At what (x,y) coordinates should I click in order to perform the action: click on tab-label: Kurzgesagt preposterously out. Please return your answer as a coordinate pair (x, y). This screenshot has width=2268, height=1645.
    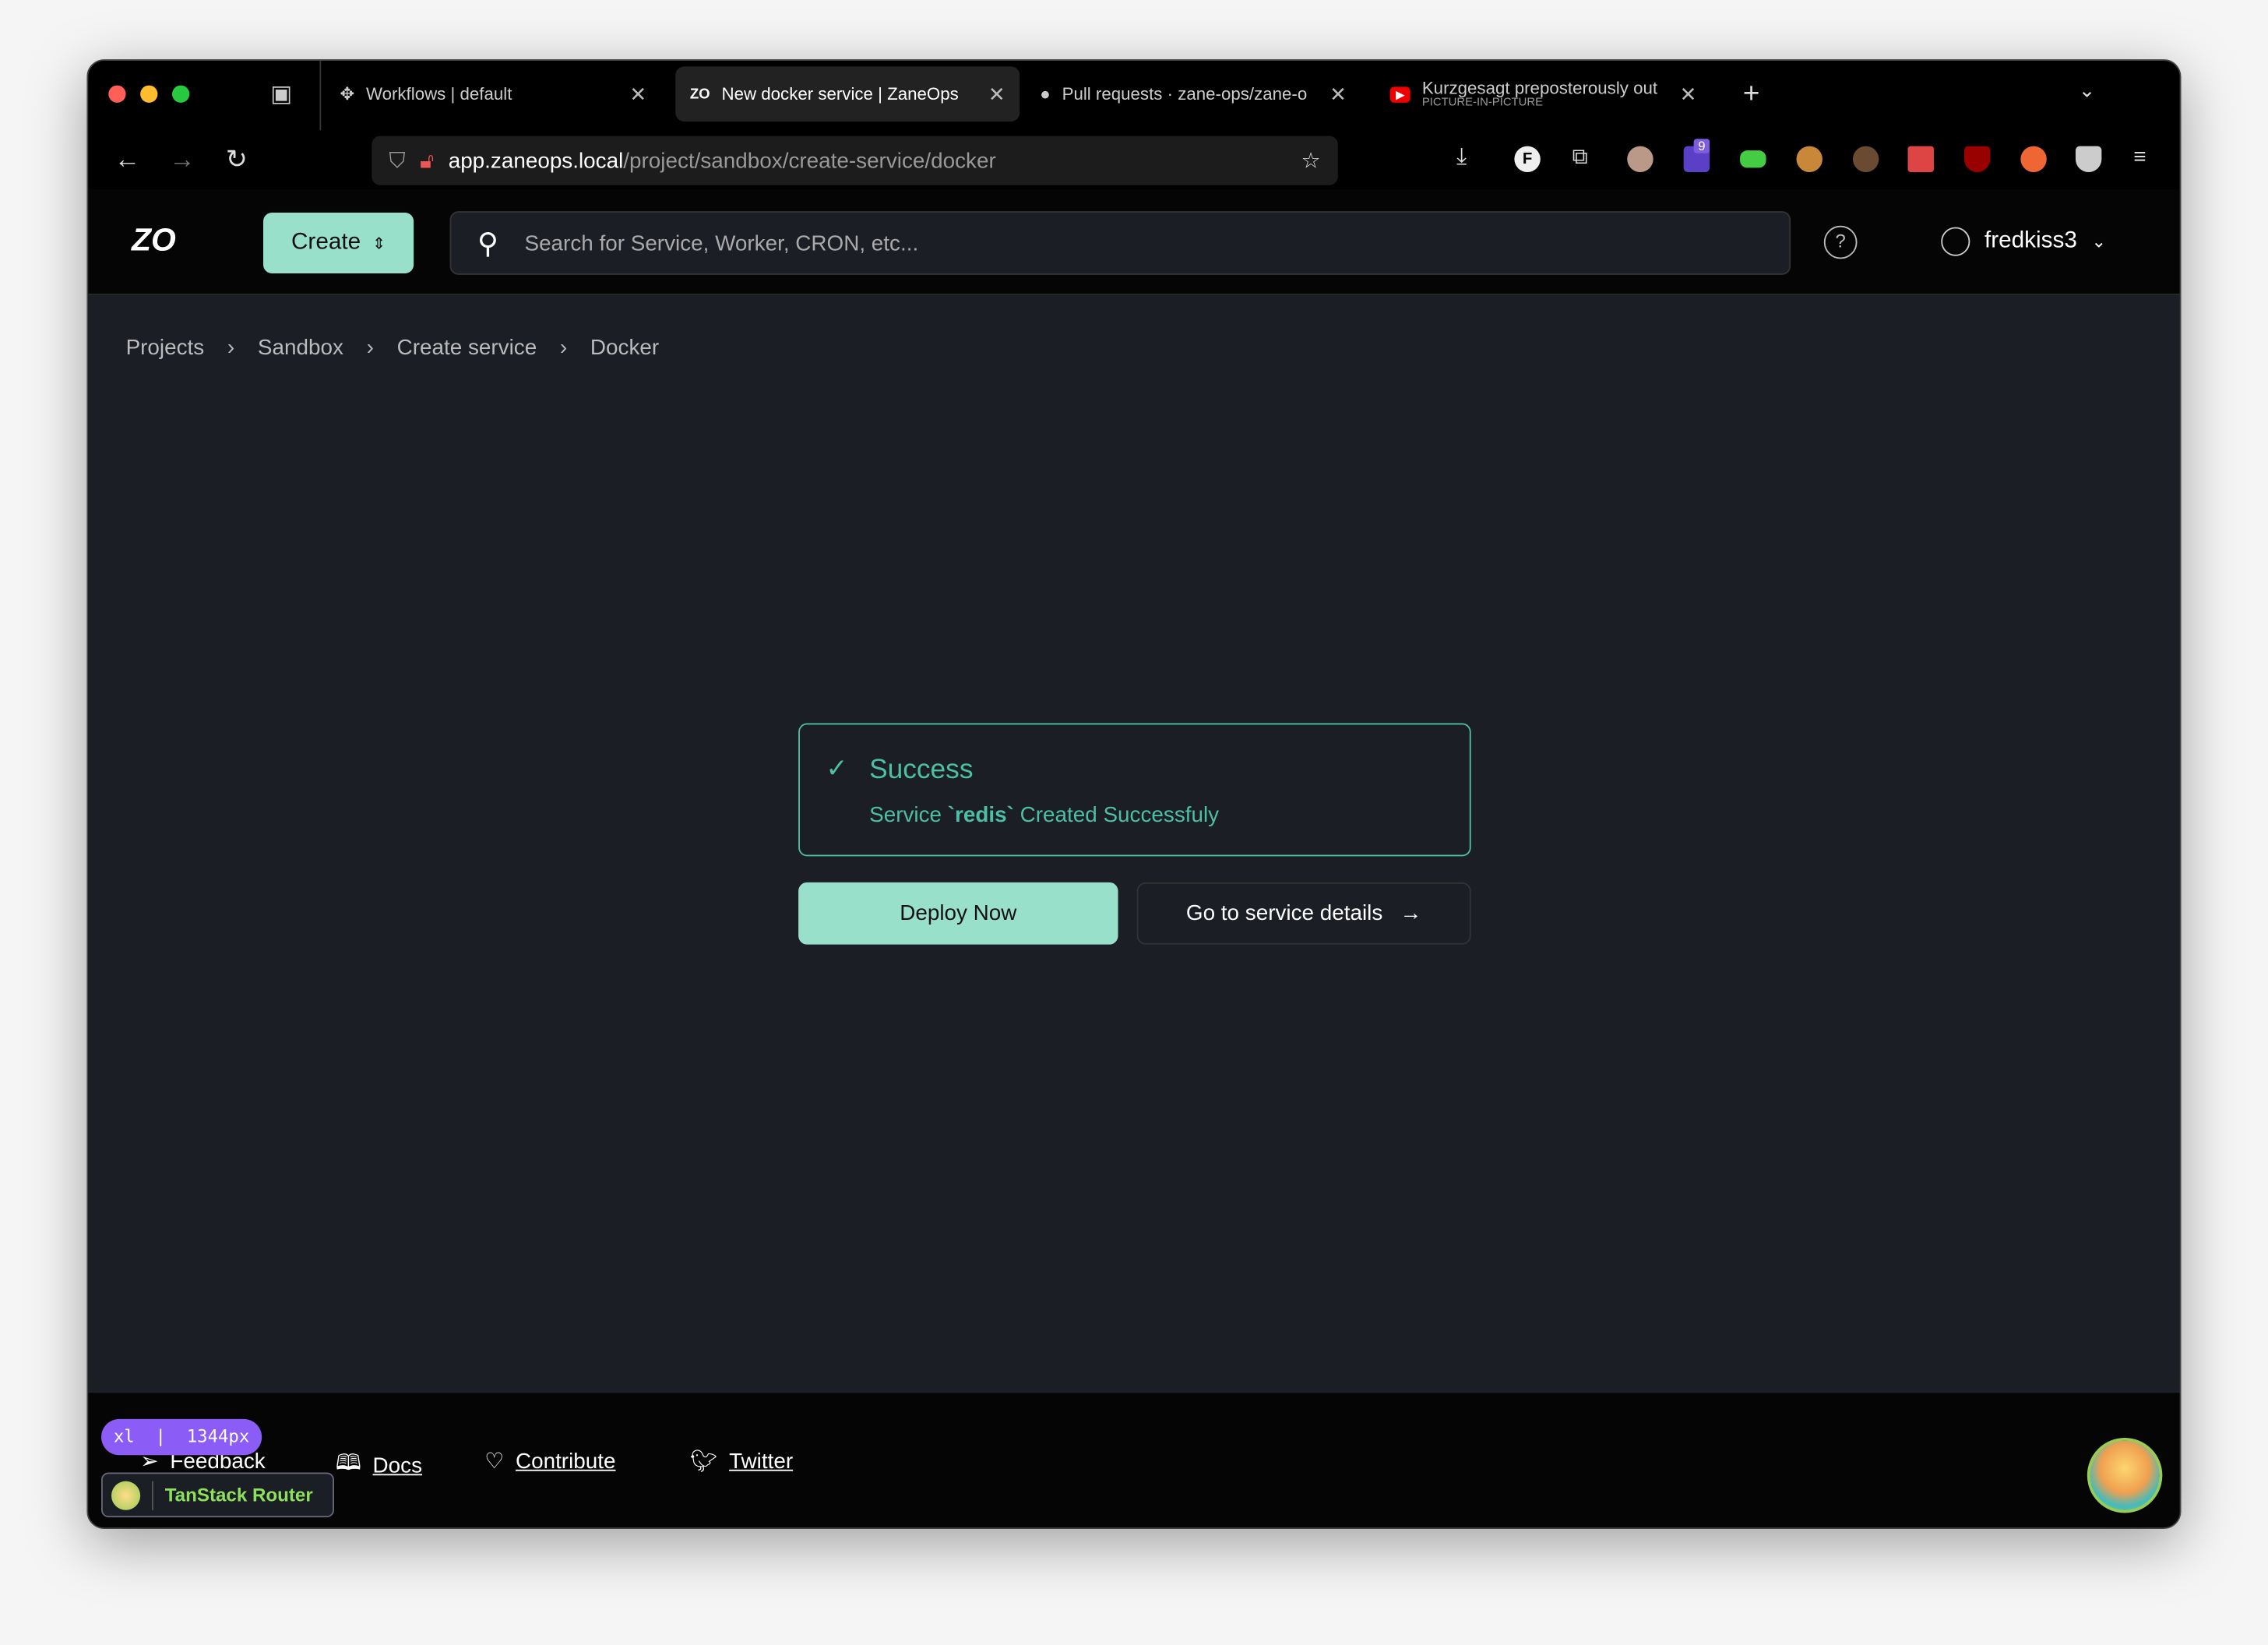
    Looking at the image, I should click on (1539, 88).